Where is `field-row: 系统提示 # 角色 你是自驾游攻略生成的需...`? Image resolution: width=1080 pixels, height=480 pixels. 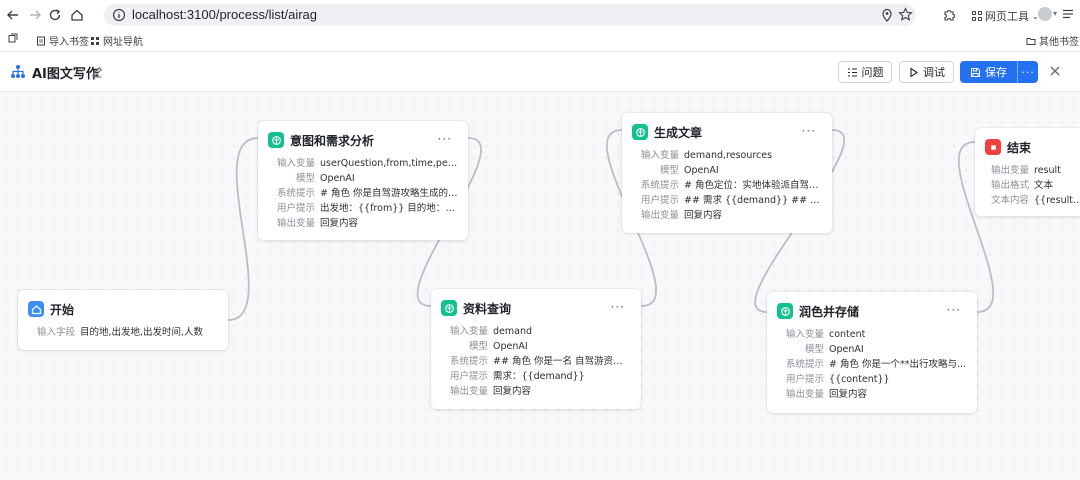
field-row: 系统提示 # 角色 你是自驾游攻略生成的需... is located at coordinates (363, 193).